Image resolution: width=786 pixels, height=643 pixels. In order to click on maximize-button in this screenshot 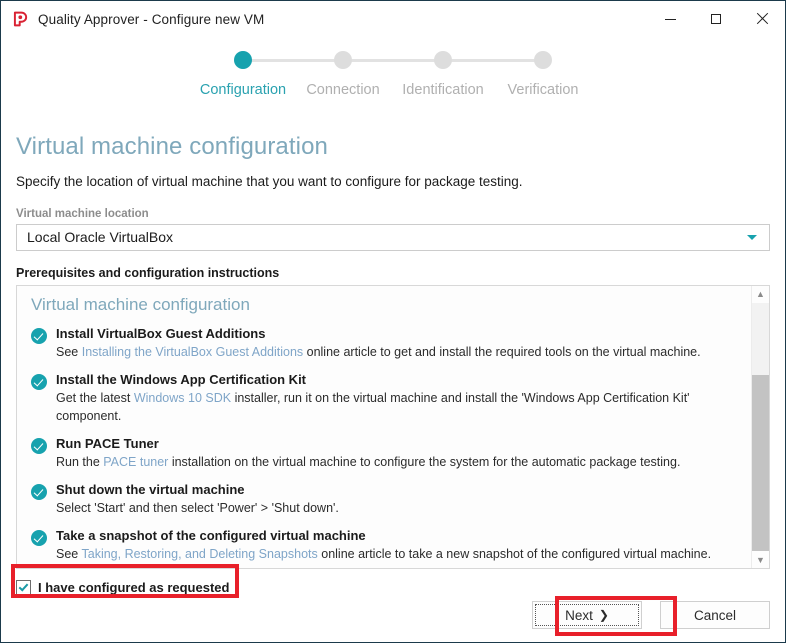, I will do `click(716, 19)`.